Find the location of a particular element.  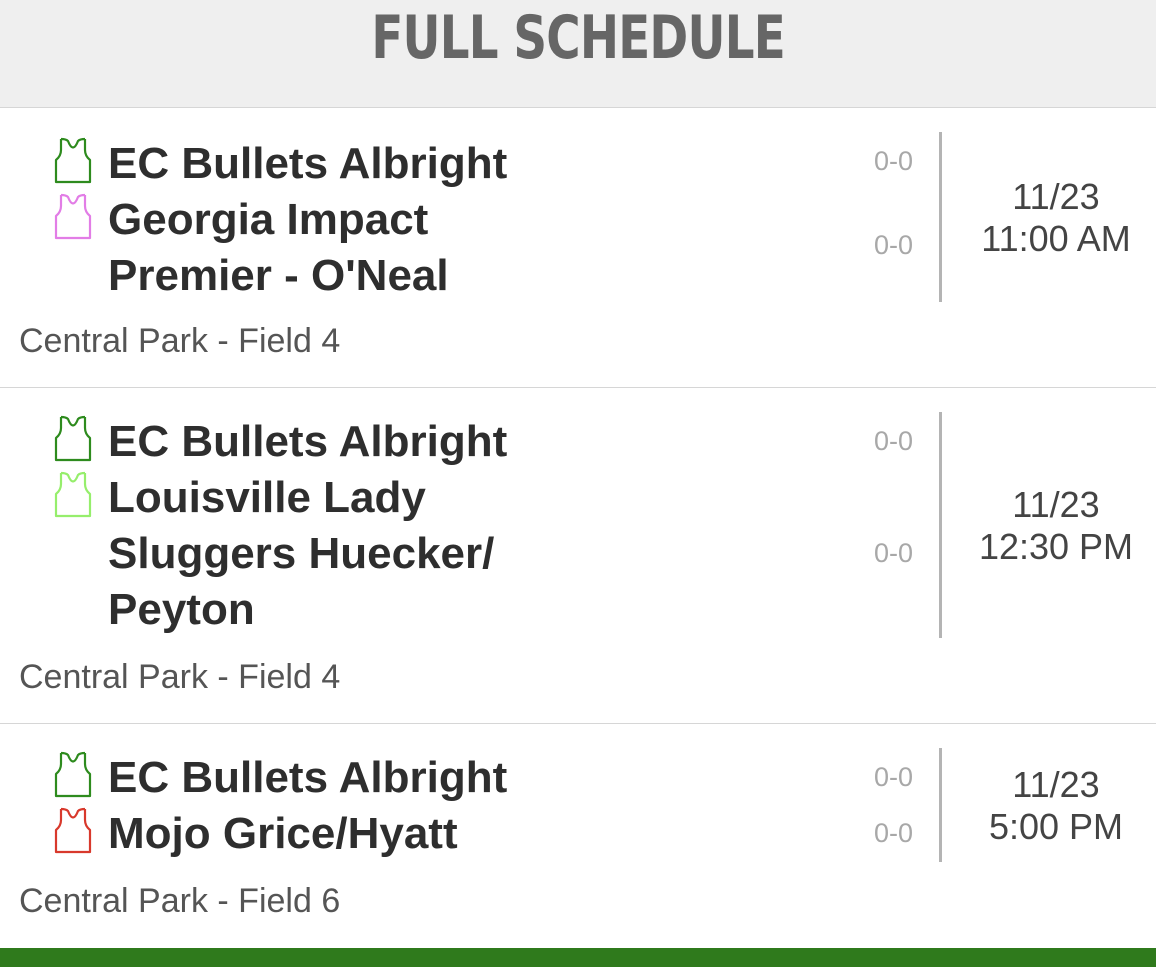

team-row-away: Mojo Grice/Hyatt is located at coordinates (300, 834).